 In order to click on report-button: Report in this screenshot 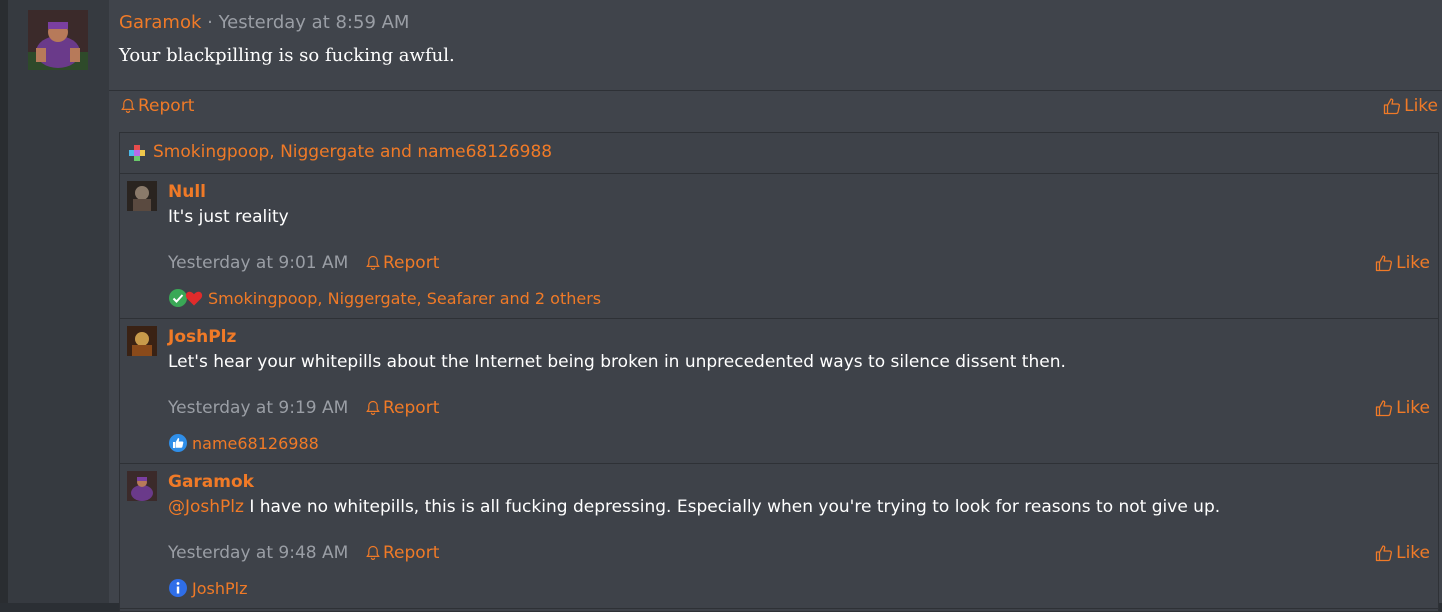, I will do `click(157, 106)`.